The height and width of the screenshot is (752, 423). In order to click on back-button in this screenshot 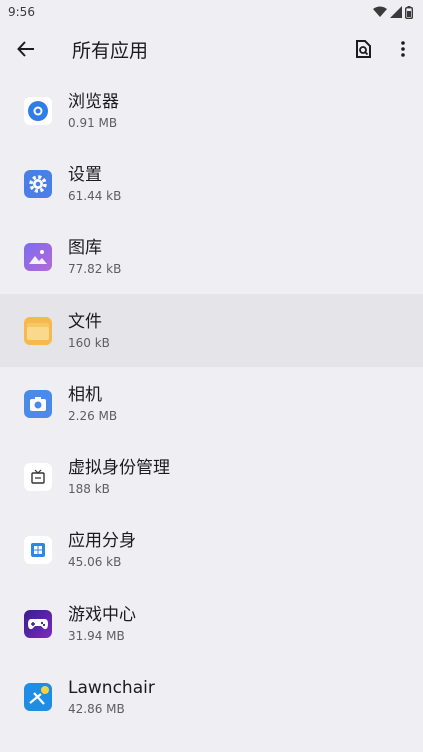, I will do `click(26, 49)`.